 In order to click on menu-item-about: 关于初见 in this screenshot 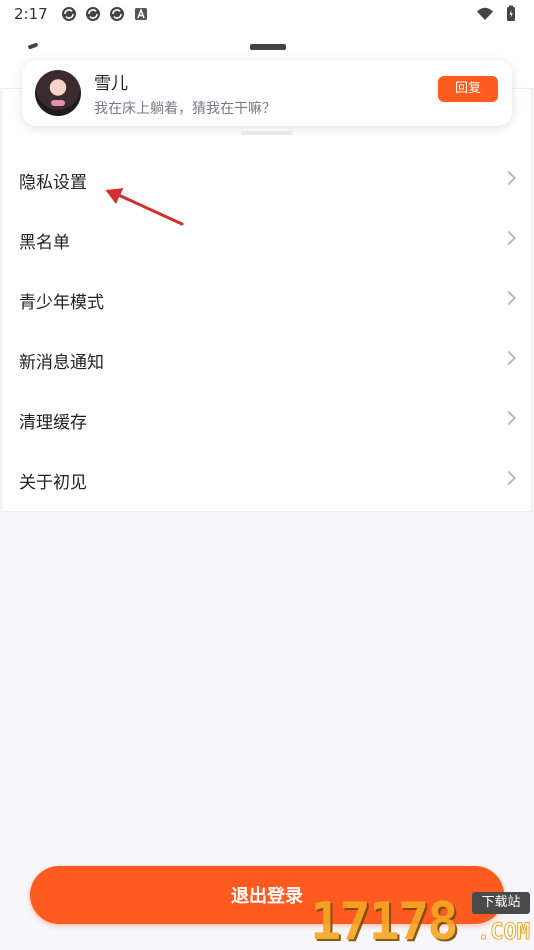, I will do `click(266, 480)`.